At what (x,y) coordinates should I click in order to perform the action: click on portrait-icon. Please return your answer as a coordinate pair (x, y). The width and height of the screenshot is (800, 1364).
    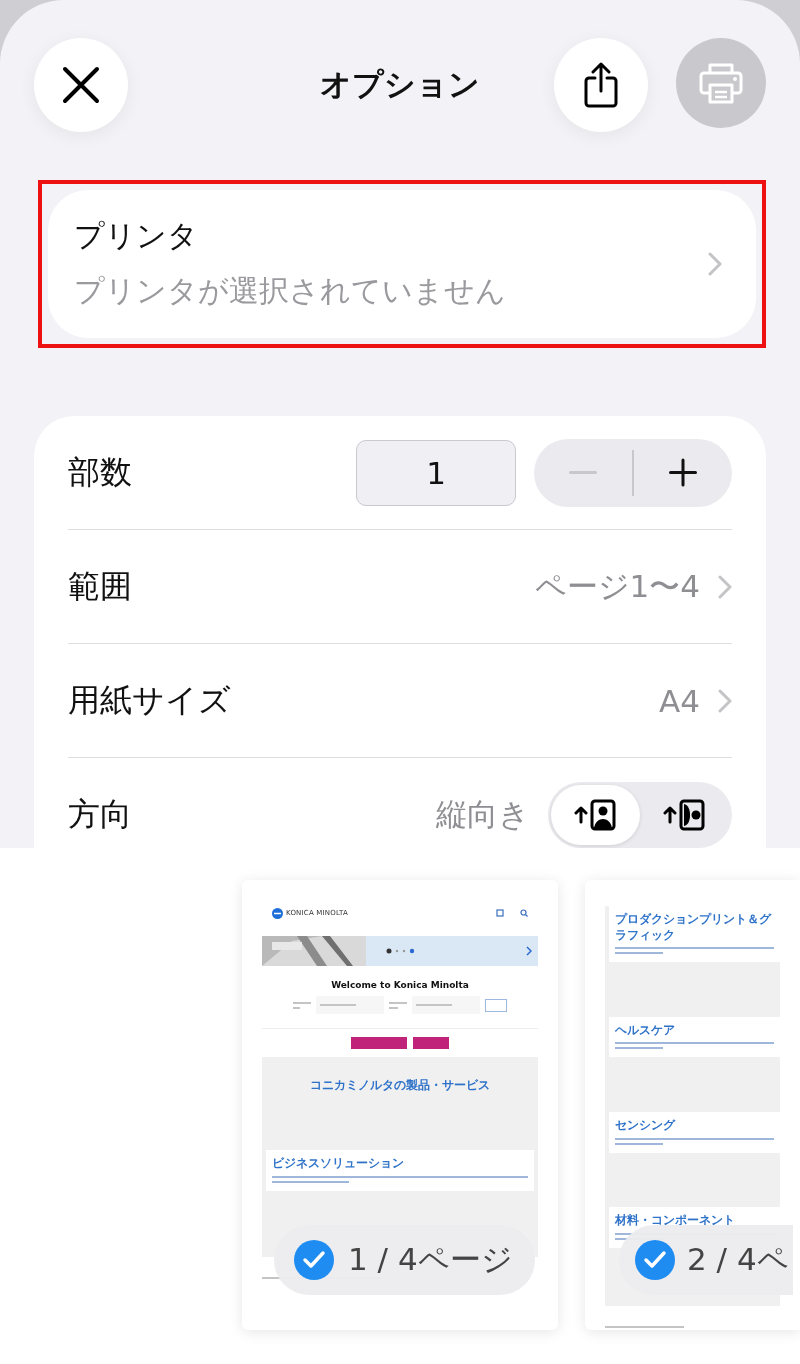
    Looking at the image, I should click on (595, 814).